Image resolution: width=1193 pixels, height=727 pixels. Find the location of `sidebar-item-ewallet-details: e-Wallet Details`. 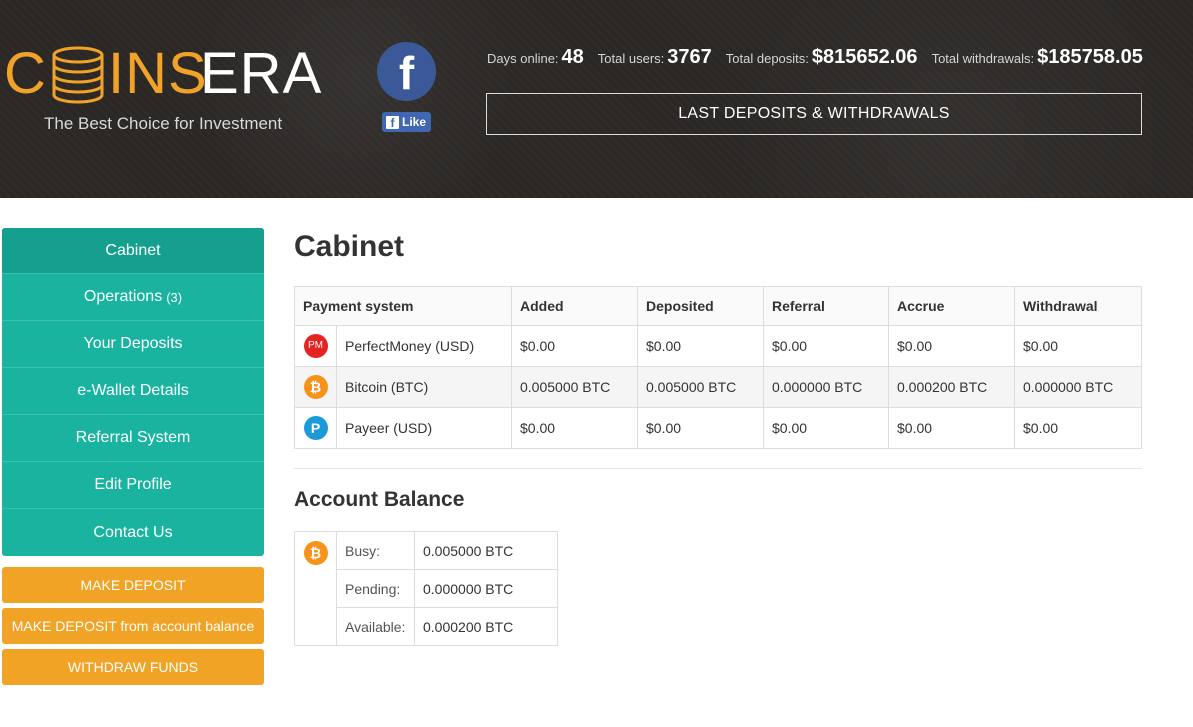

sidebar-item-ewallet-details: e-Wallet Details is located at coordinates (133, 391).